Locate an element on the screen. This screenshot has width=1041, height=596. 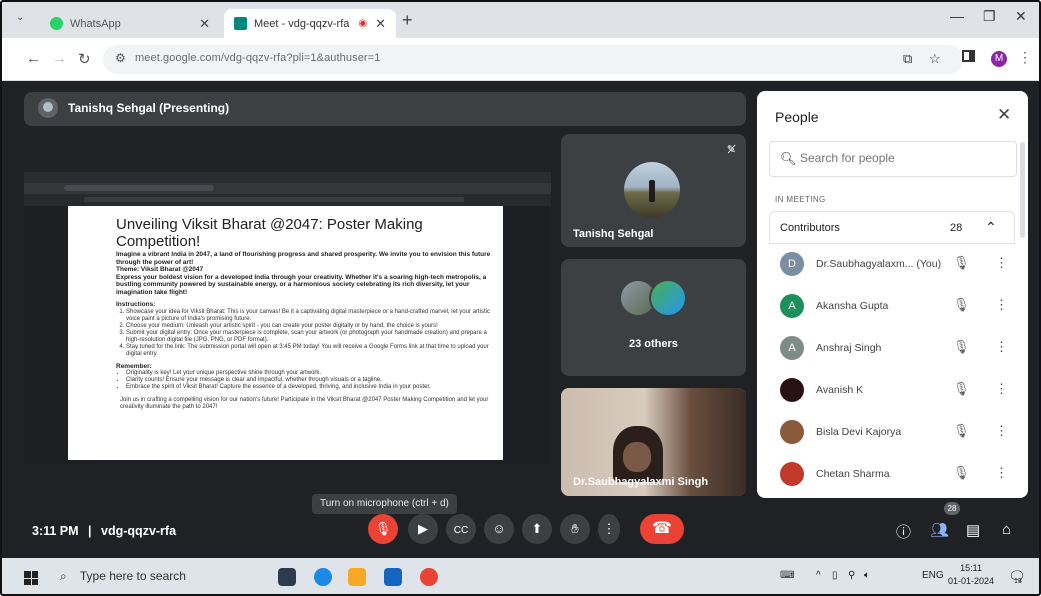
search-input is located at coordinates (900, 158).